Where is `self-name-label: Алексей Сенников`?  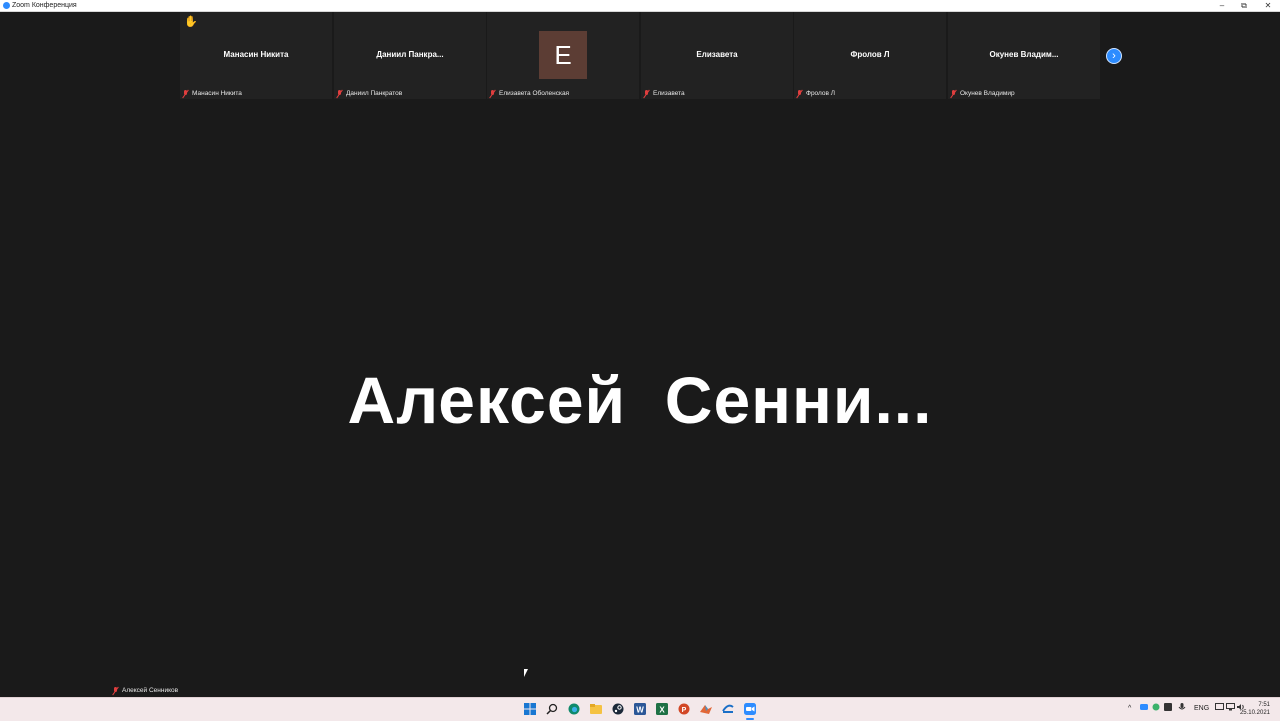
self-name-label: Алексей Сенников is located at coordinates (150, 690).